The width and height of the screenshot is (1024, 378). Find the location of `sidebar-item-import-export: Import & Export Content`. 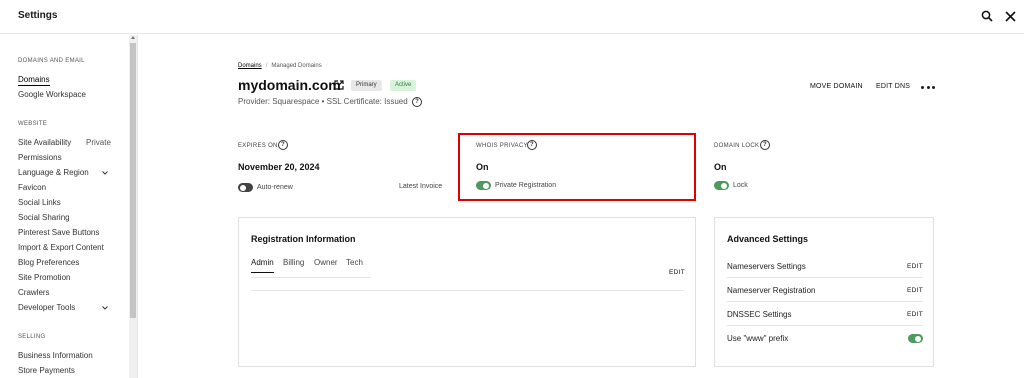

sidebar-item-import-export: Import & Export Content is located at coordinates (61, 247).